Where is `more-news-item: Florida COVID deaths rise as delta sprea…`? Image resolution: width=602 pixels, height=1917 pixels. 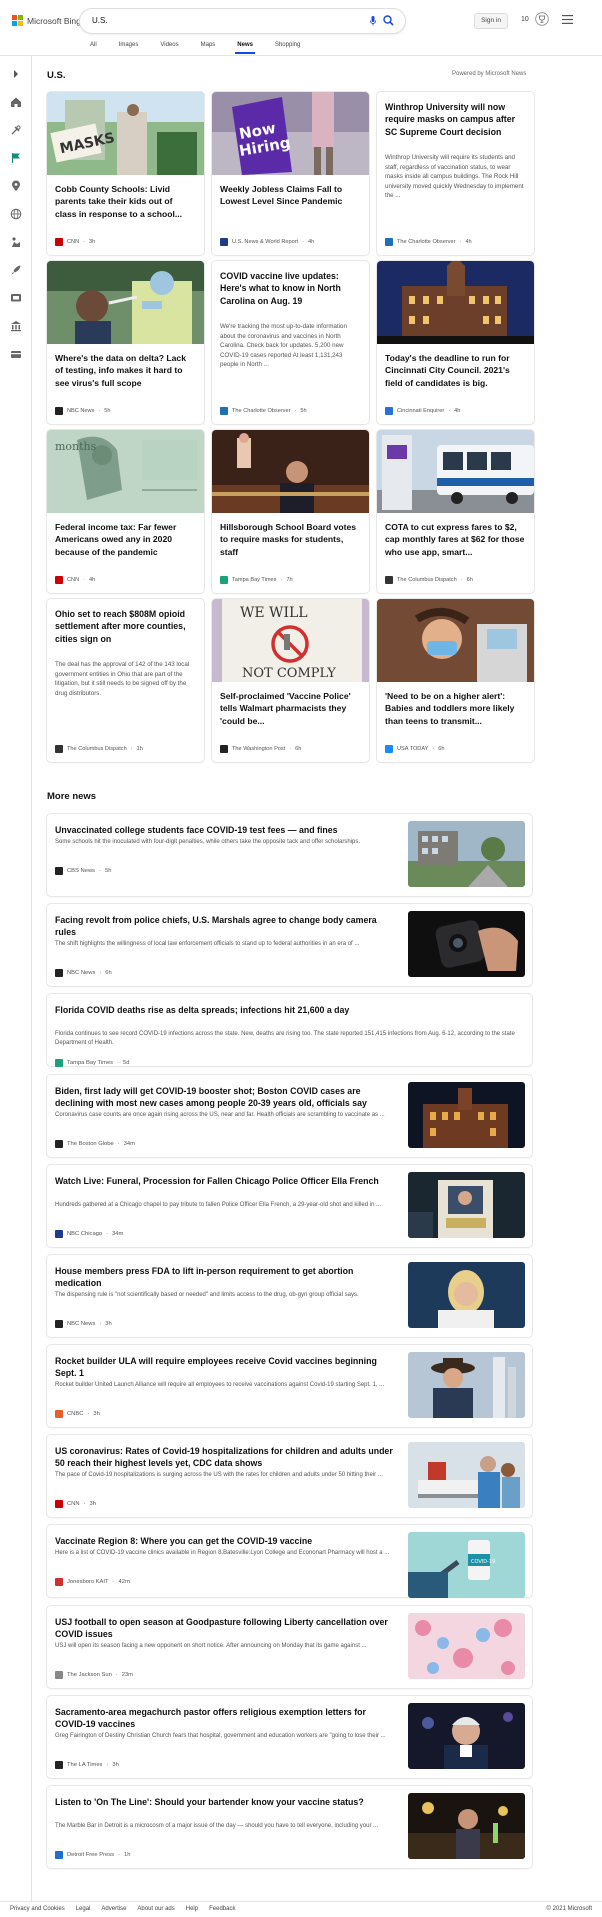 more-news-item: Florida COVID deaths rise as delta sprea… is located at coordinates (289, 1030).